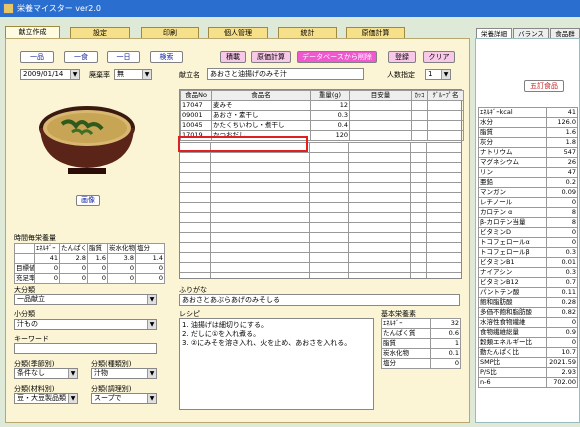 The image size is (580, 427). Describe the element at coordinates (512, 232) in the screenshot. I see `nutrient-name: ビタミンD` at that location.